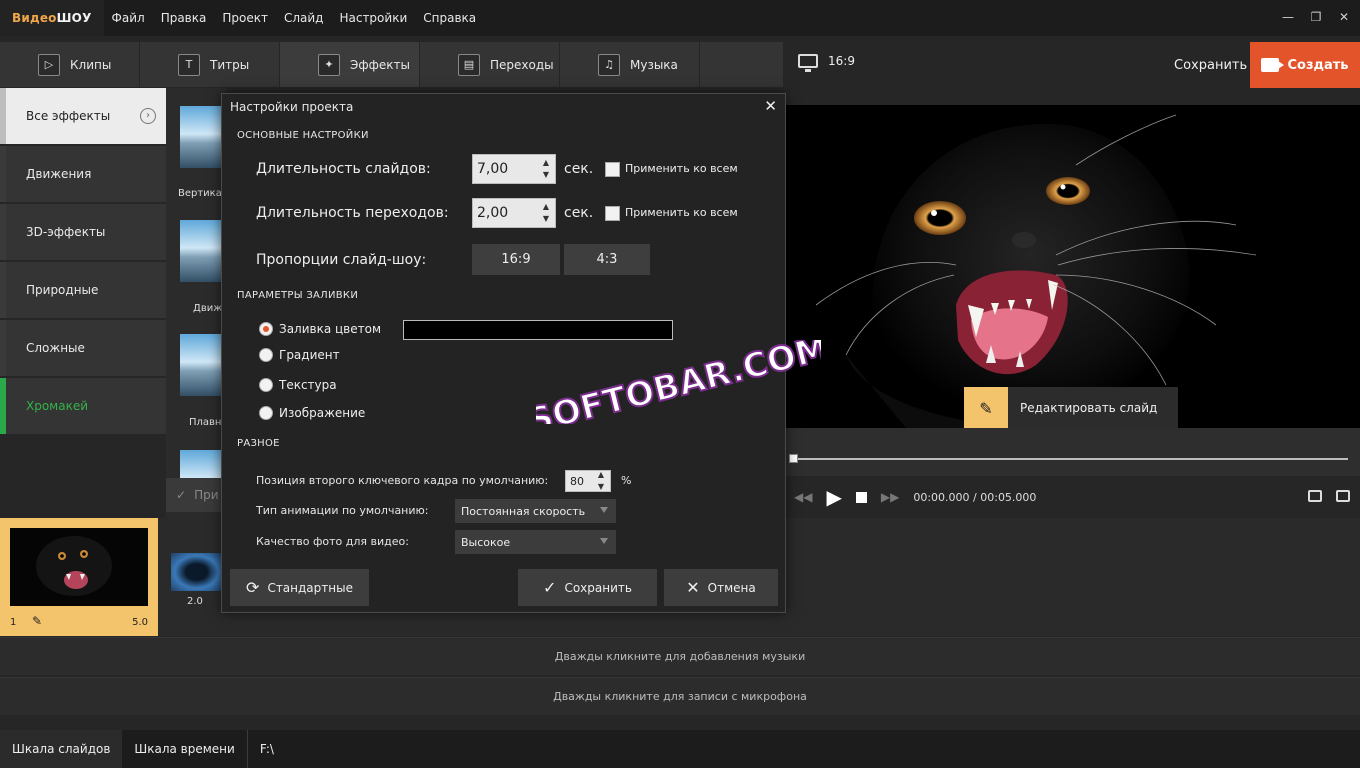 This screenshot has width=1360, height=768. Describe the element at coordinates (195, 495) in the screenshot. I see `apply-effect-button: ✓ При` at that location.